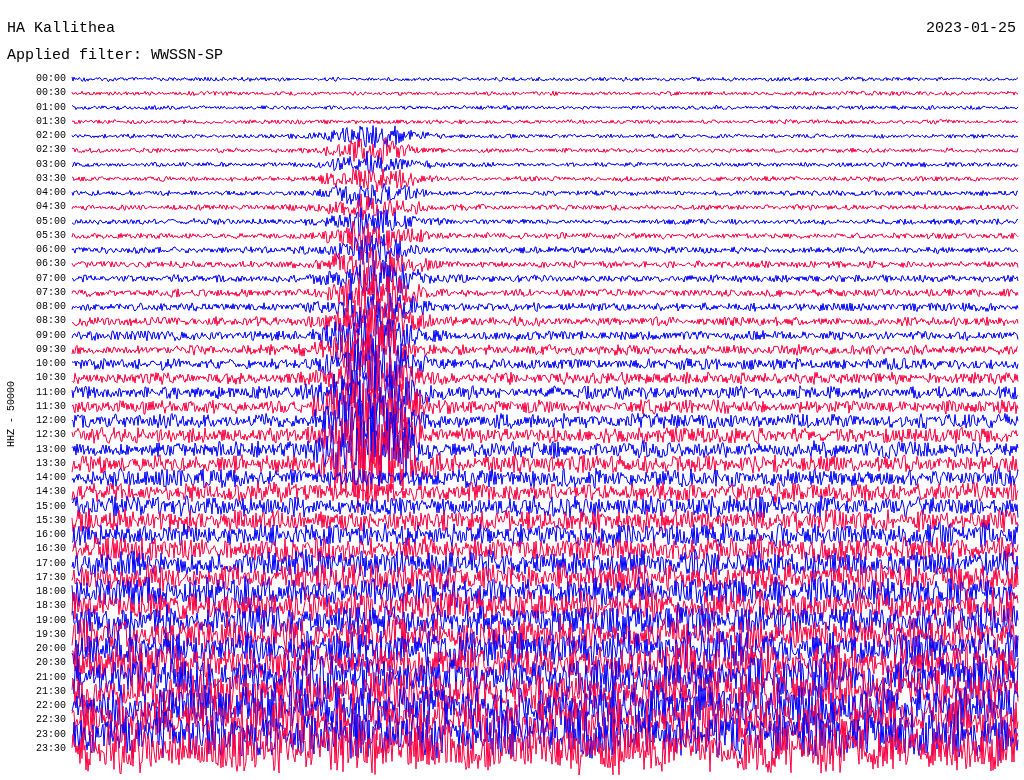 This screenshot has width=1024, height=780. Describe the element at coordinates (51, 278) in the screenshot. I see `time-label: 07:00` at that location.